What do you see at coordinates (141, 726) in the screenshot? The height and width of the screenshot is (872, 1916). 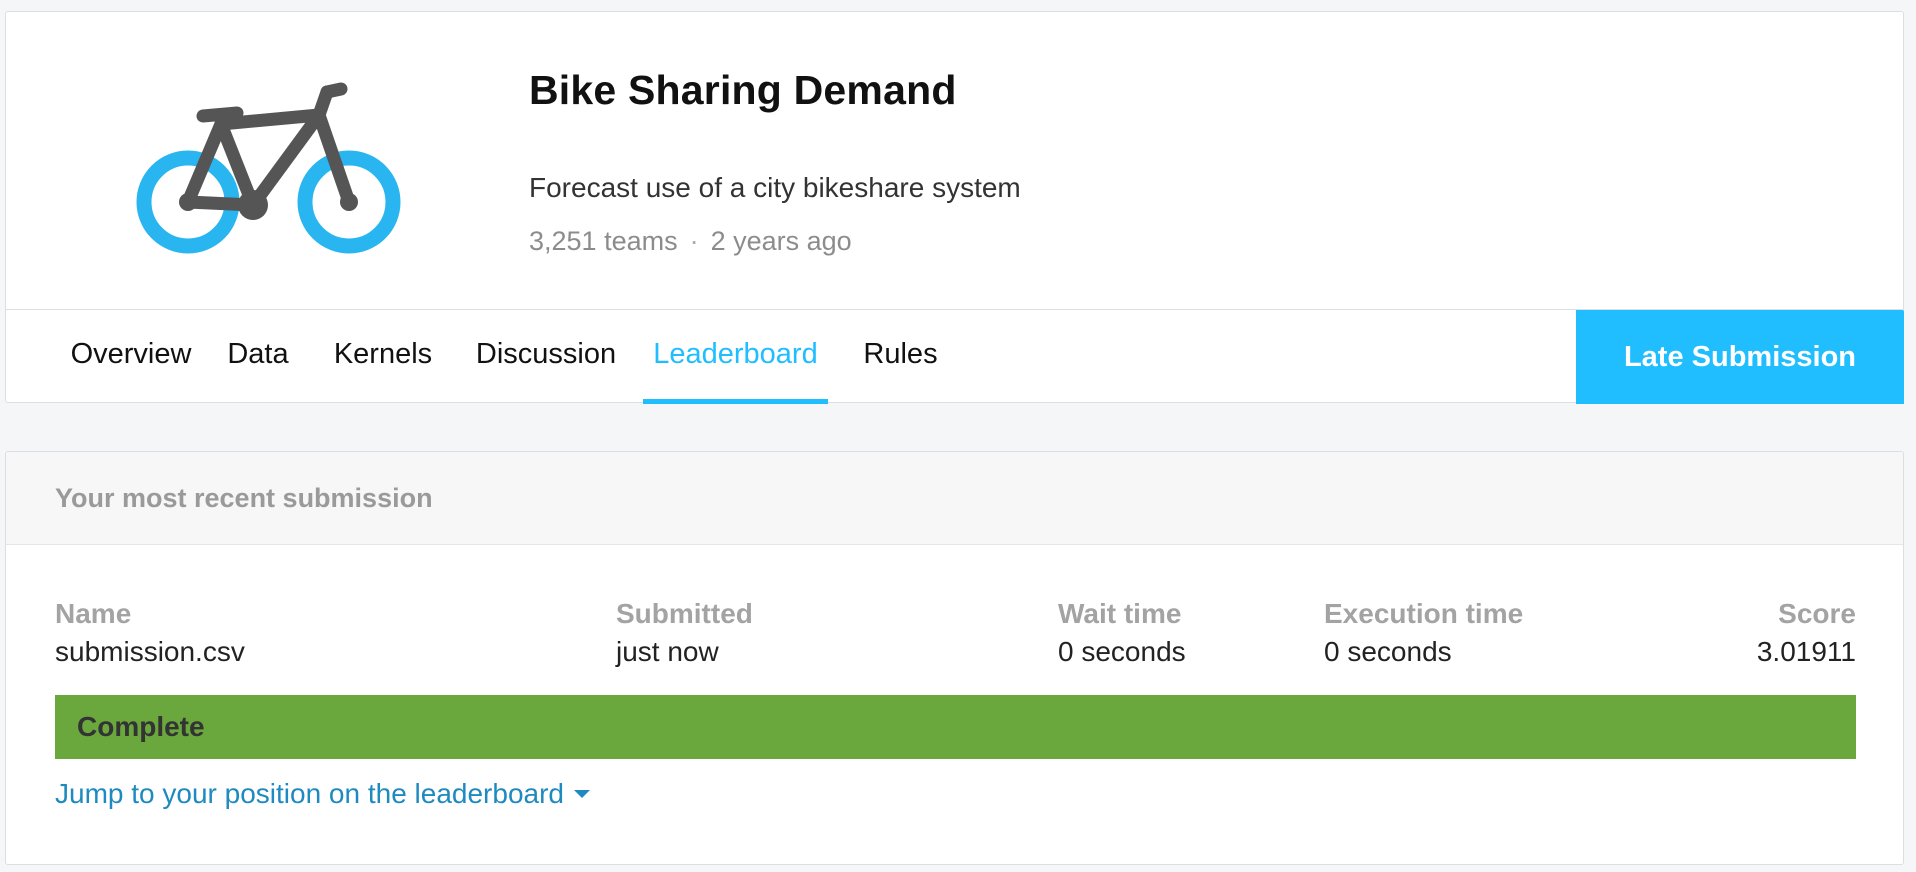 I see `status-label: Complete` at bounding box center [141, 726].